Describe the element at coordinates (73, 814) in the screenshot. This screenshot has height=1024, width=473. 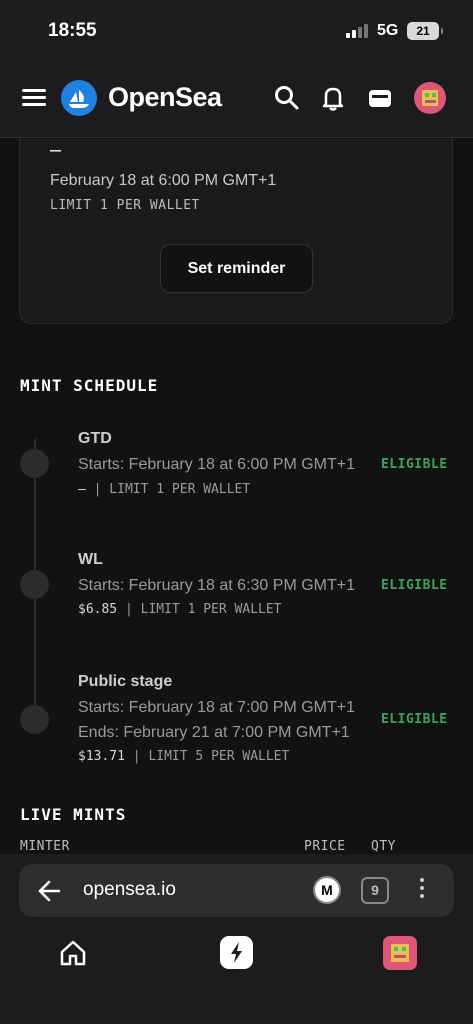
I see `live-mints-title: LIVE MINTS` at that location.